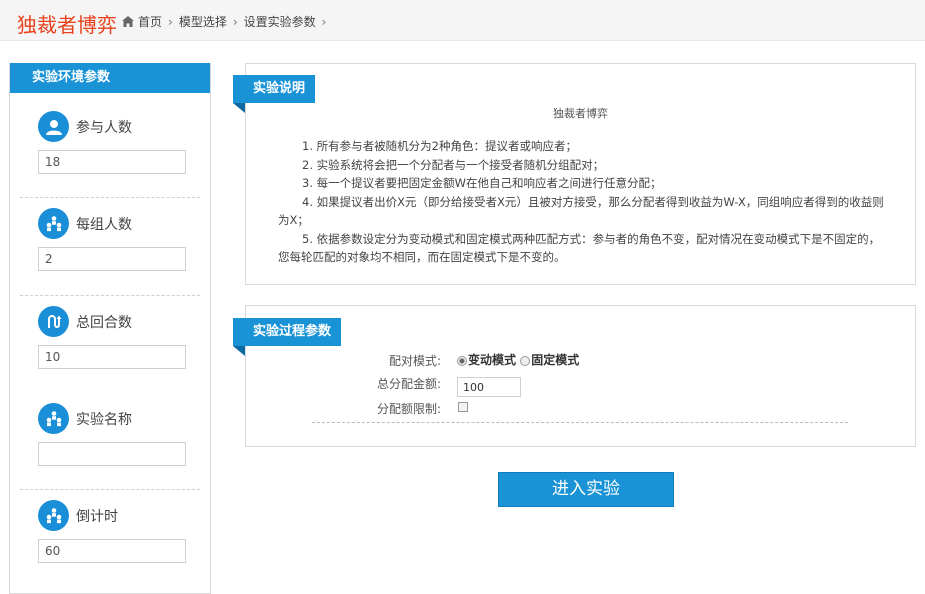 This screenshot has width=925, height=594. I want to click on param-label: 总回合数, so click(104, 323).